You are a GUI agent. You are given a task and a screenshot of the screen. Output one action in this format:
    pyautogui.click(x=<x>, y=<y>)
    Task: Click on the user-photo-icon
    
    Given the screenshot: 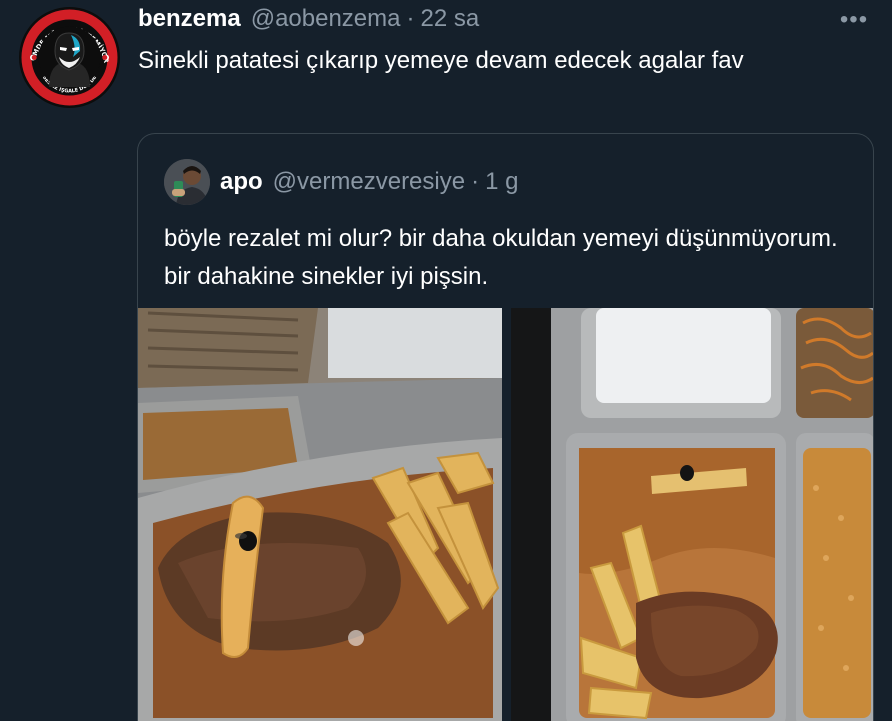 What is the action you would take?
    pyautogui.click(x=187, y=182)
    